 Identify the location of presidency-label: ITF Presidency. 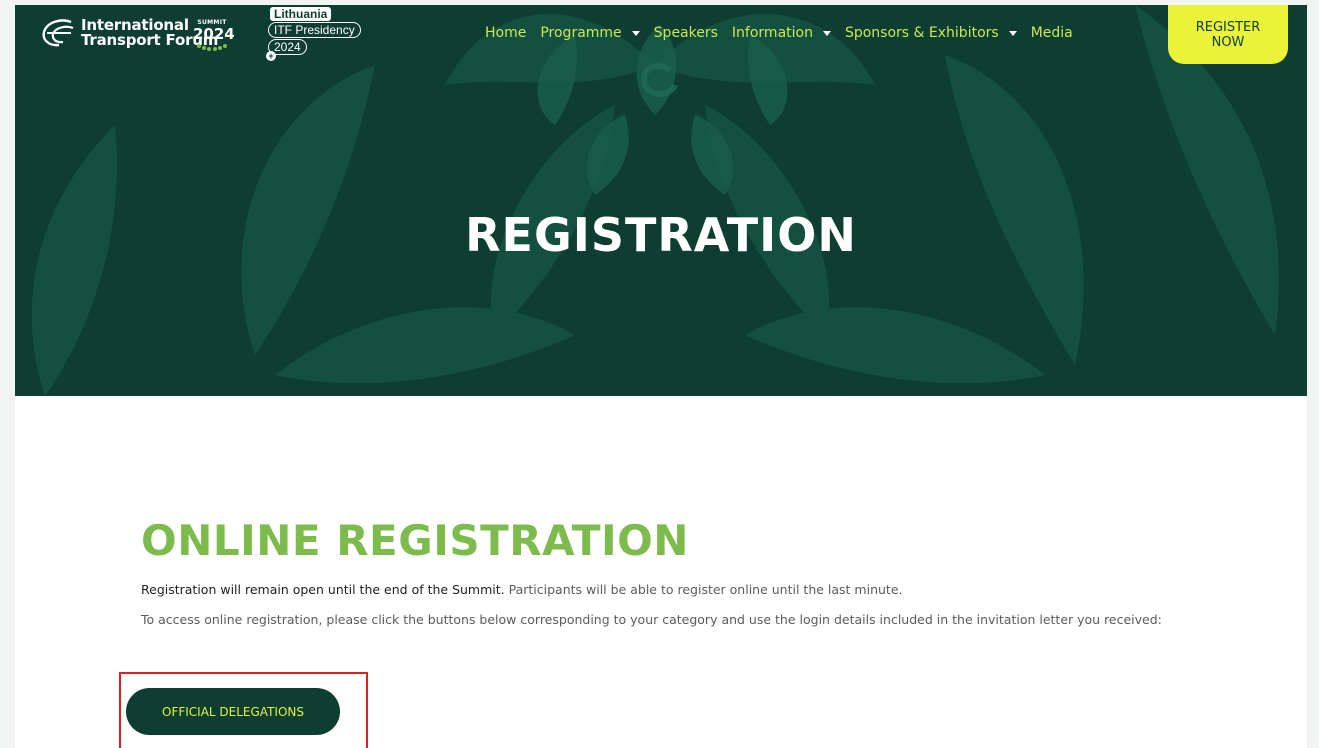
(314, 30).